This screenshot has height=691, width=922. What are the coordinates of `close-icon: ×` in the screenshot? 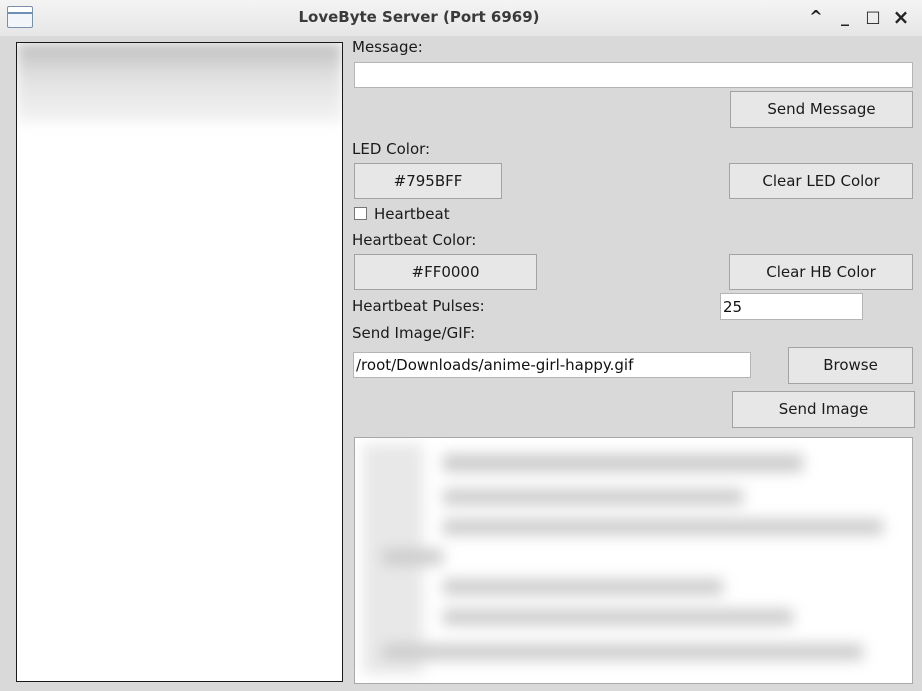 It's located at (901, 17).